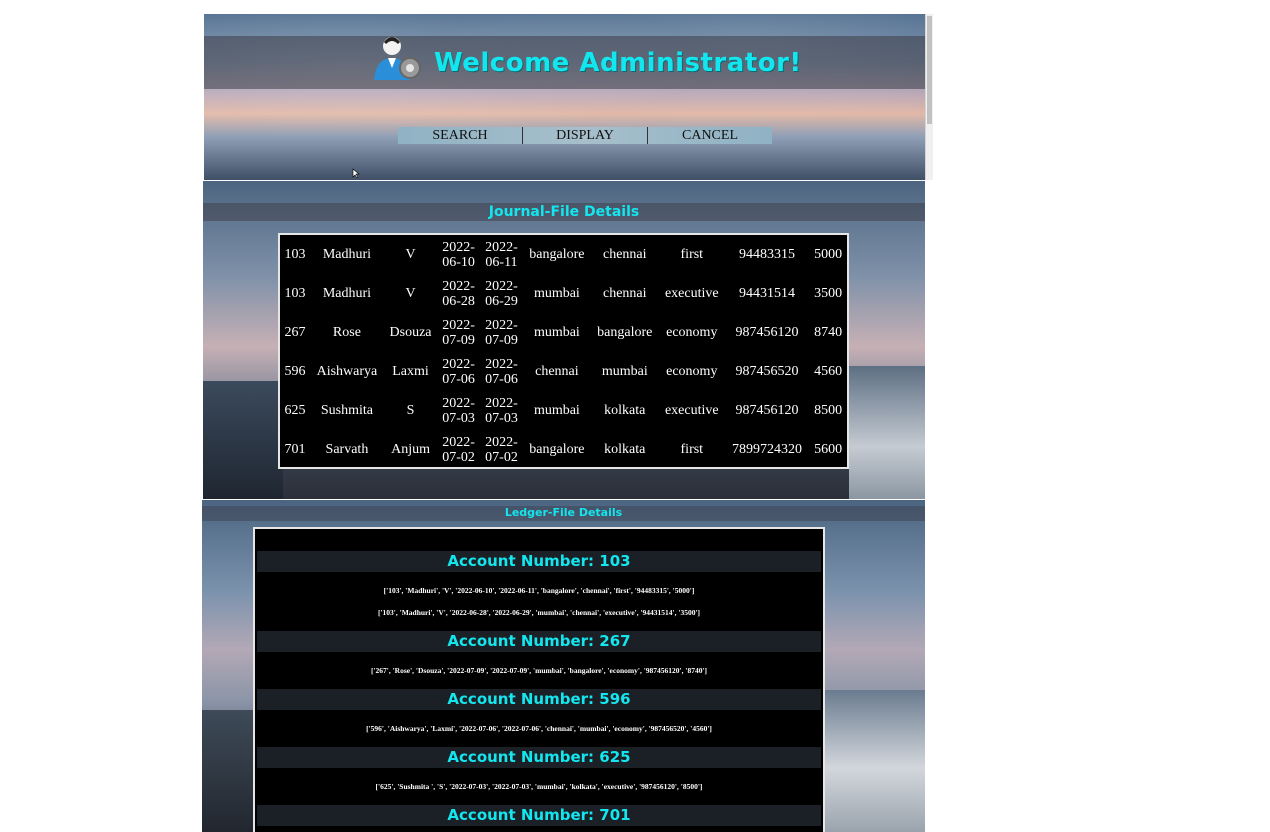 The image size is (1270, 832). What do you see at coordinates (346, 410) in the screenshot?
I see `first-name-cell: Sushmita` at bounding box center [346, 410].